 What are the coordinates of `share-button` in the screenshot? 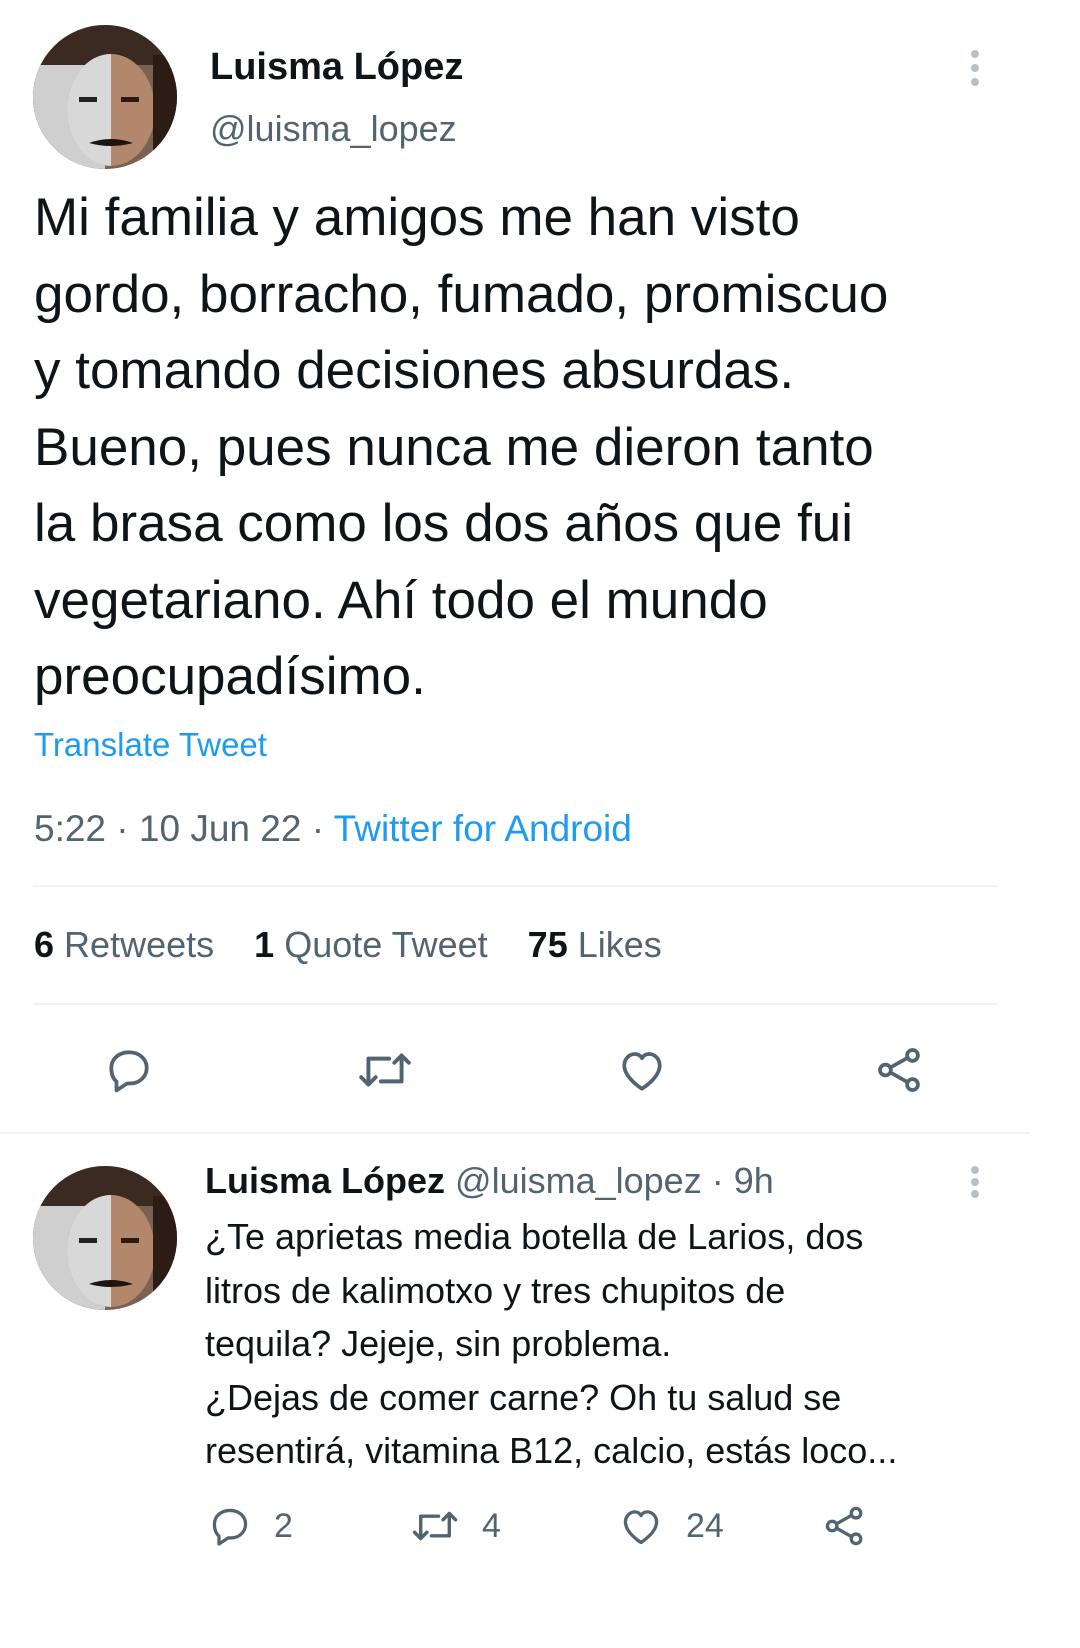 It's located at (900, 1070).